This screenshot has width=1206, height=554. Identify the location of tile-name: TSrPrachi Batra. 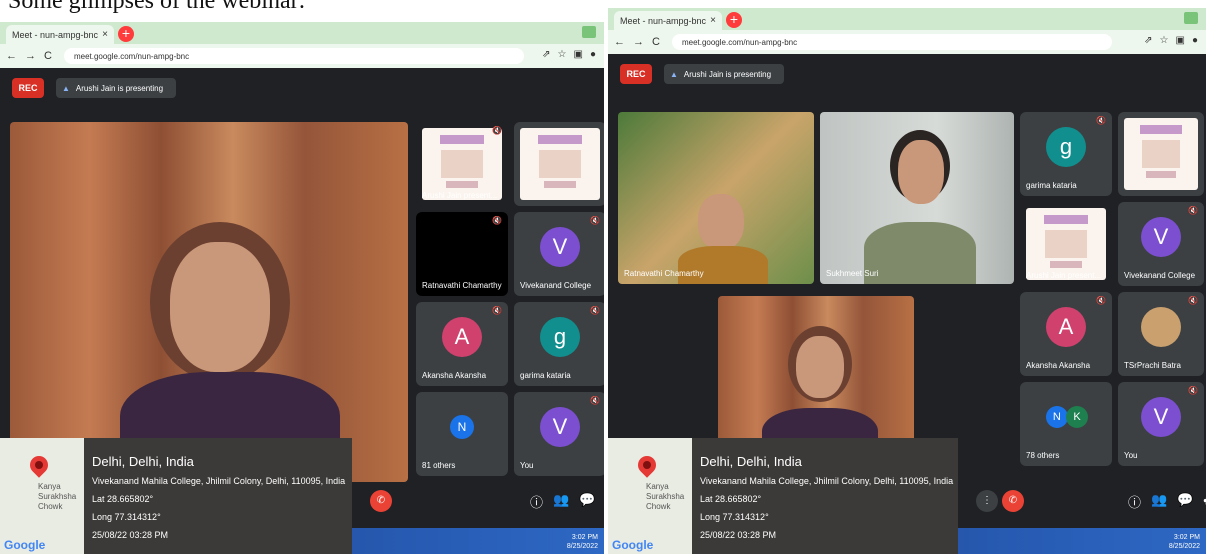
(1152, 365).